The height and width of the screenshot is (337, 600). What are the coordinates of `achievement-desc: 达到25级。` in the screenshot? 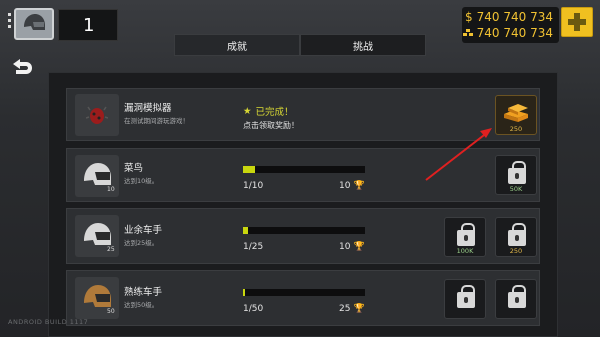 It's located at (141, 243).